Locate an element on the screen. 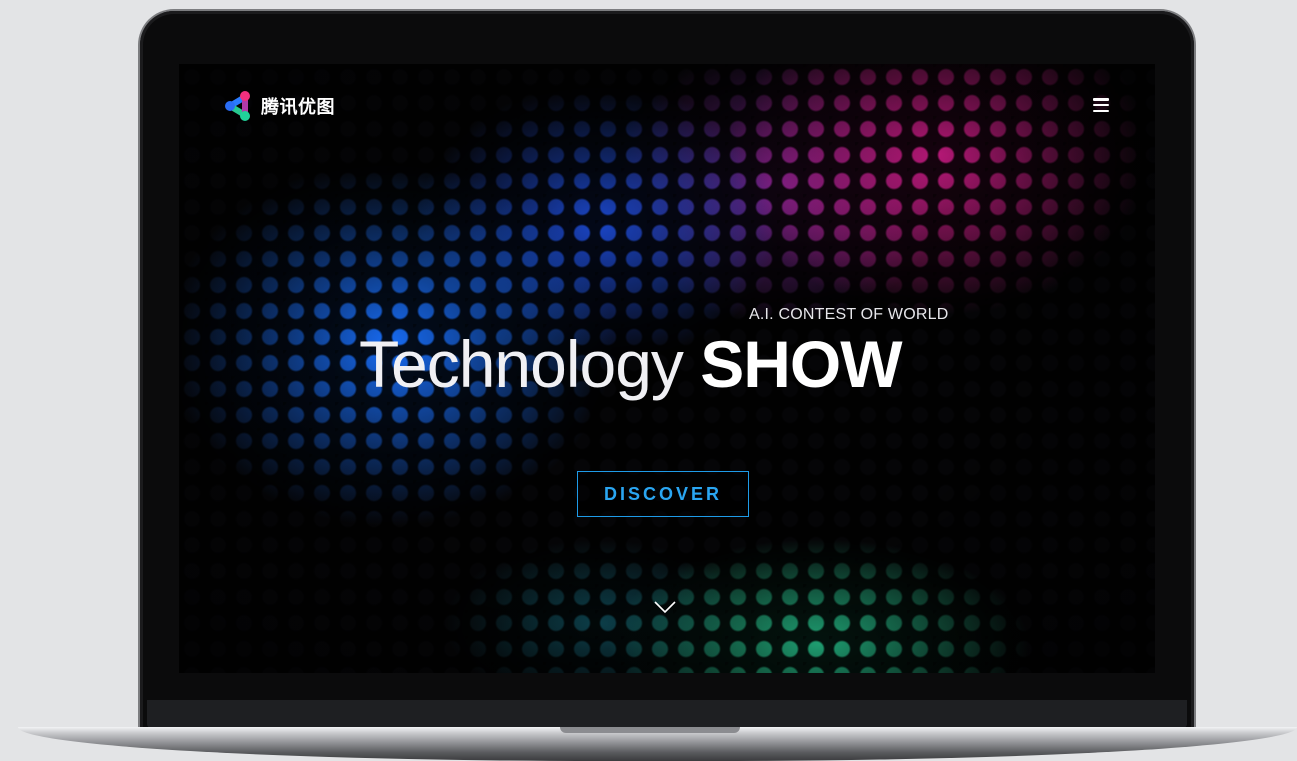 Image resolution: width=1297 pixels, height=761 pixels. hamburger-menu-icon is located at coordinates (1101, 105).